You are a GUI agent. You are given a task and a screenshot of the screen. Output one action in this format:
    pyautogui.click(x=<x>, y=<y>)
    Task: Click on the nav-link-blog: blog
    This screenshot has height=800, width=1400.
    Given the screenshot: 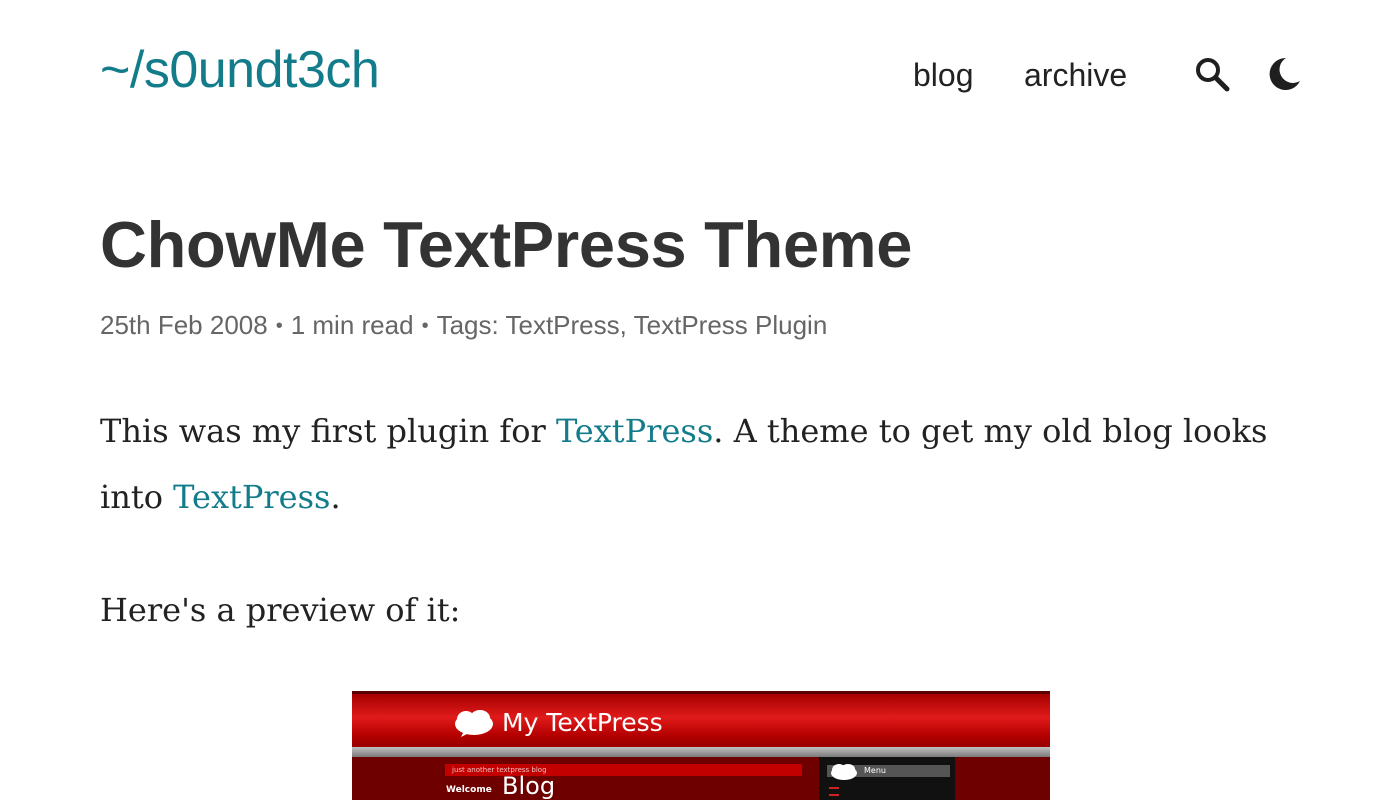 What is the action you would take?
    pyautogui.click(x=943, y=75)
    